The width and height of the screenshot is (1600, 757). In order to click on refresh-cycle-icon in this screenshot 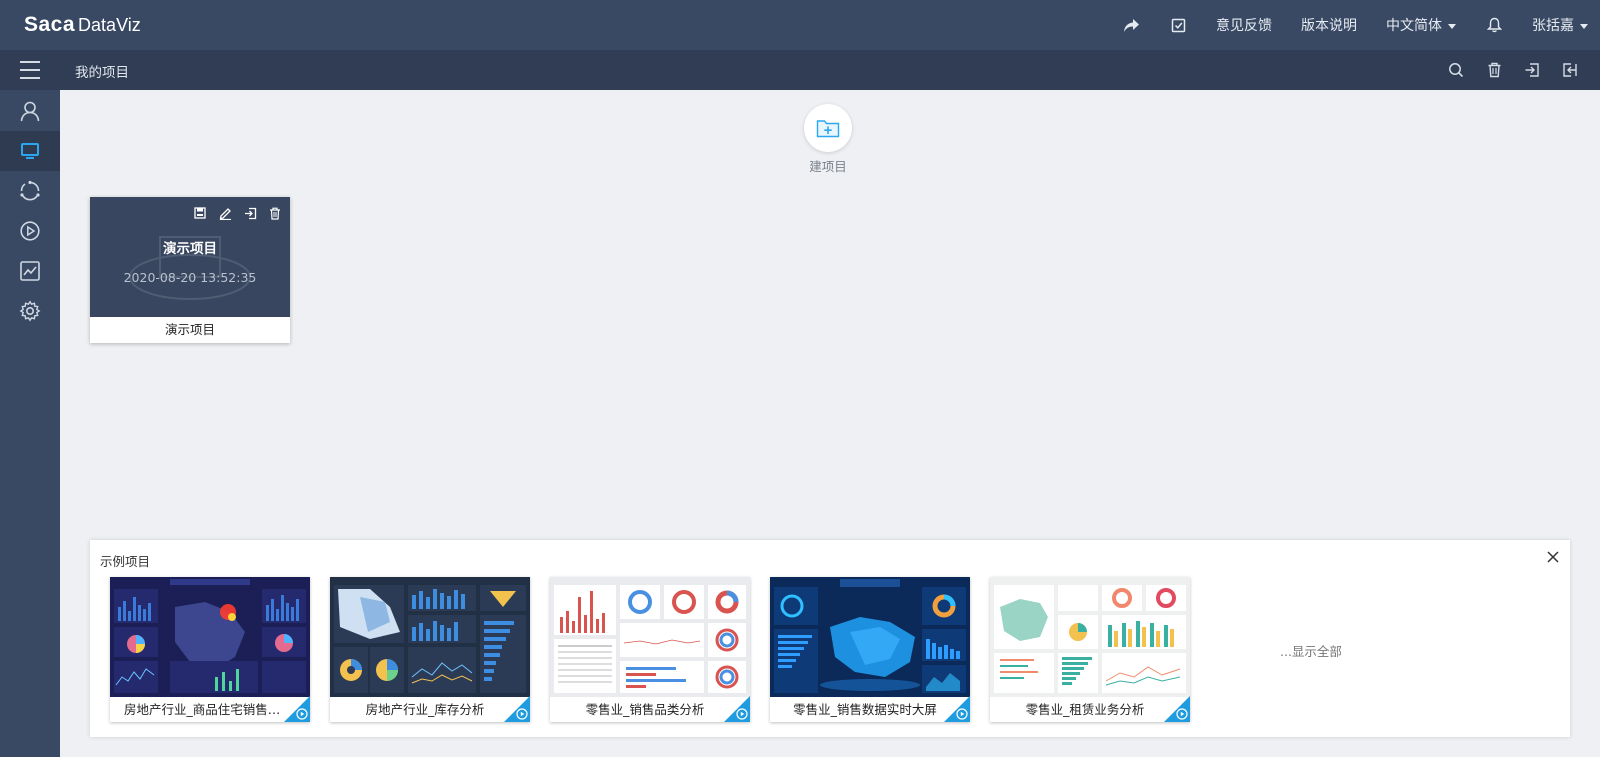, I will do `click(30, 190)`.